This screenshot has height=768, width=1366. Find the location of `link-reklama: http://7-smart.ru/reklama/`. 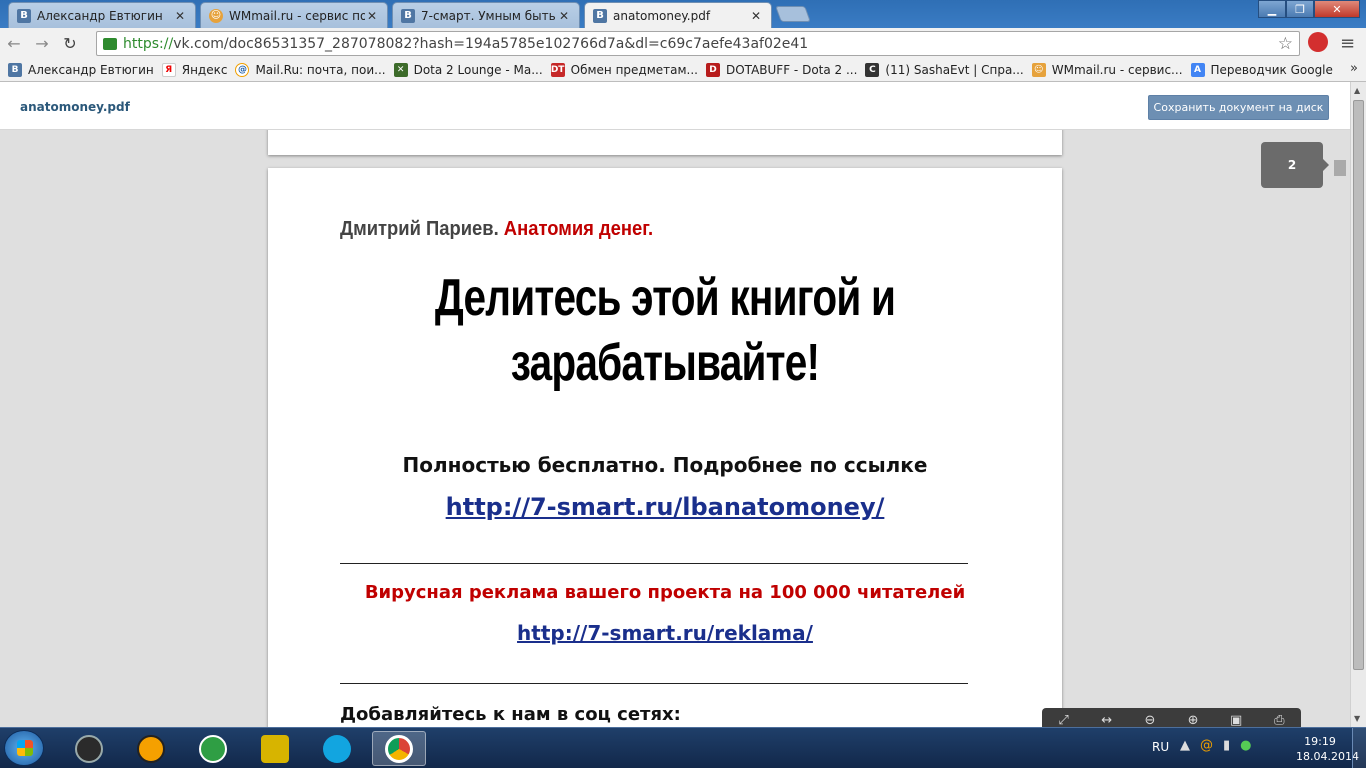

link-reklama: http://7-smart.ru/reklama/ is located at coordinates (665, 633).